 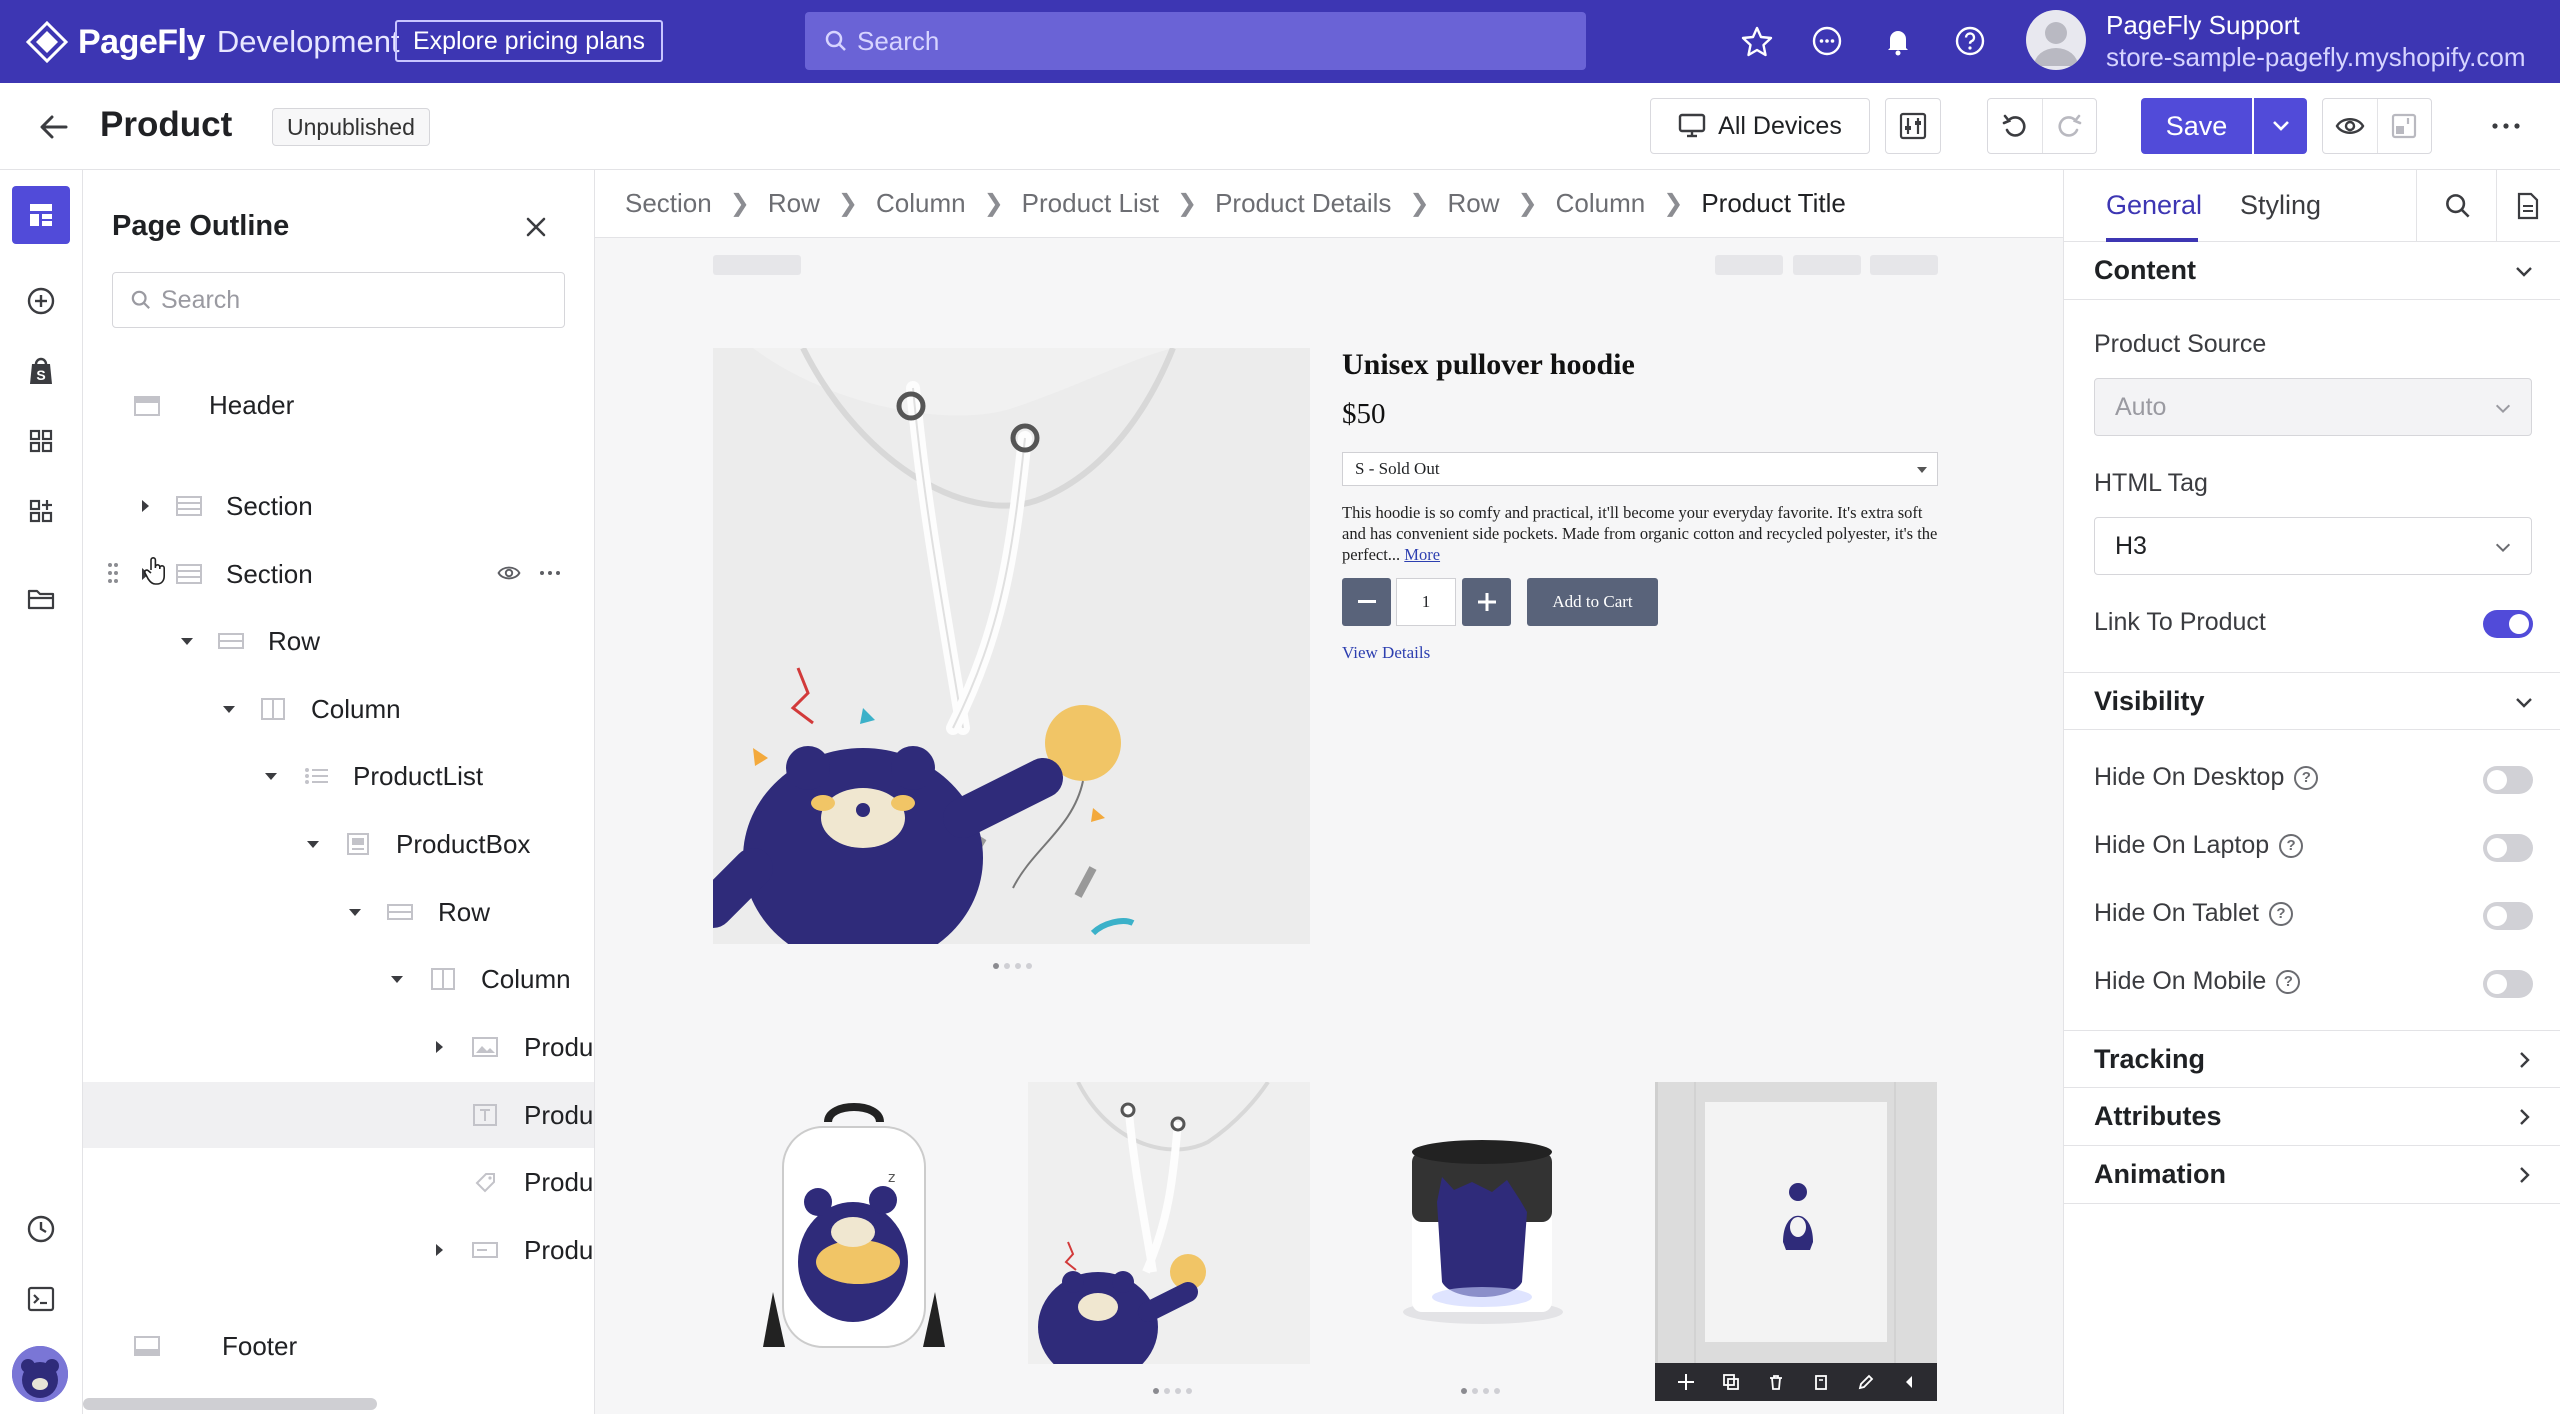 What do you see at coordinates (668, 203) in the screenshot?
I see `breadcrumb-item: Section` at bounding box center [668, 203].